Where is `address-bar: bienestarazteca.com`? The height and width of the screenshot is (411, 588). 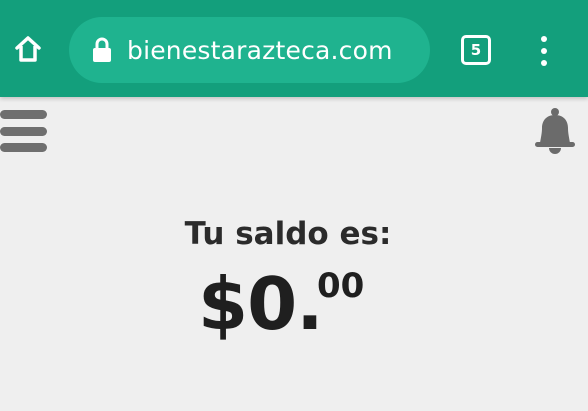
address-bar: bienestarazteca.com is located at coordinates (249, 50).